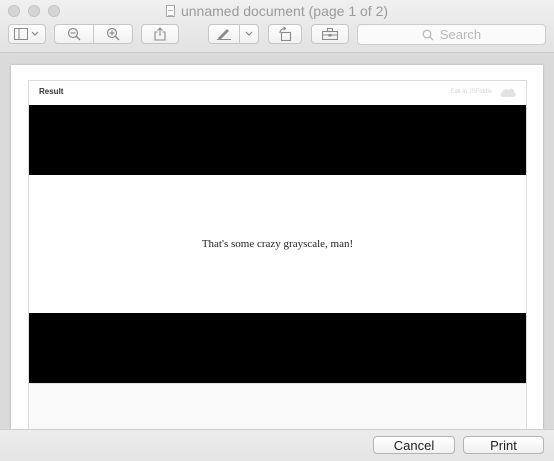 This screenshot has width=554, height=461. Describe the element at coordinates (508, 92) in the screenshot. I see `cloud-icon` at that location.